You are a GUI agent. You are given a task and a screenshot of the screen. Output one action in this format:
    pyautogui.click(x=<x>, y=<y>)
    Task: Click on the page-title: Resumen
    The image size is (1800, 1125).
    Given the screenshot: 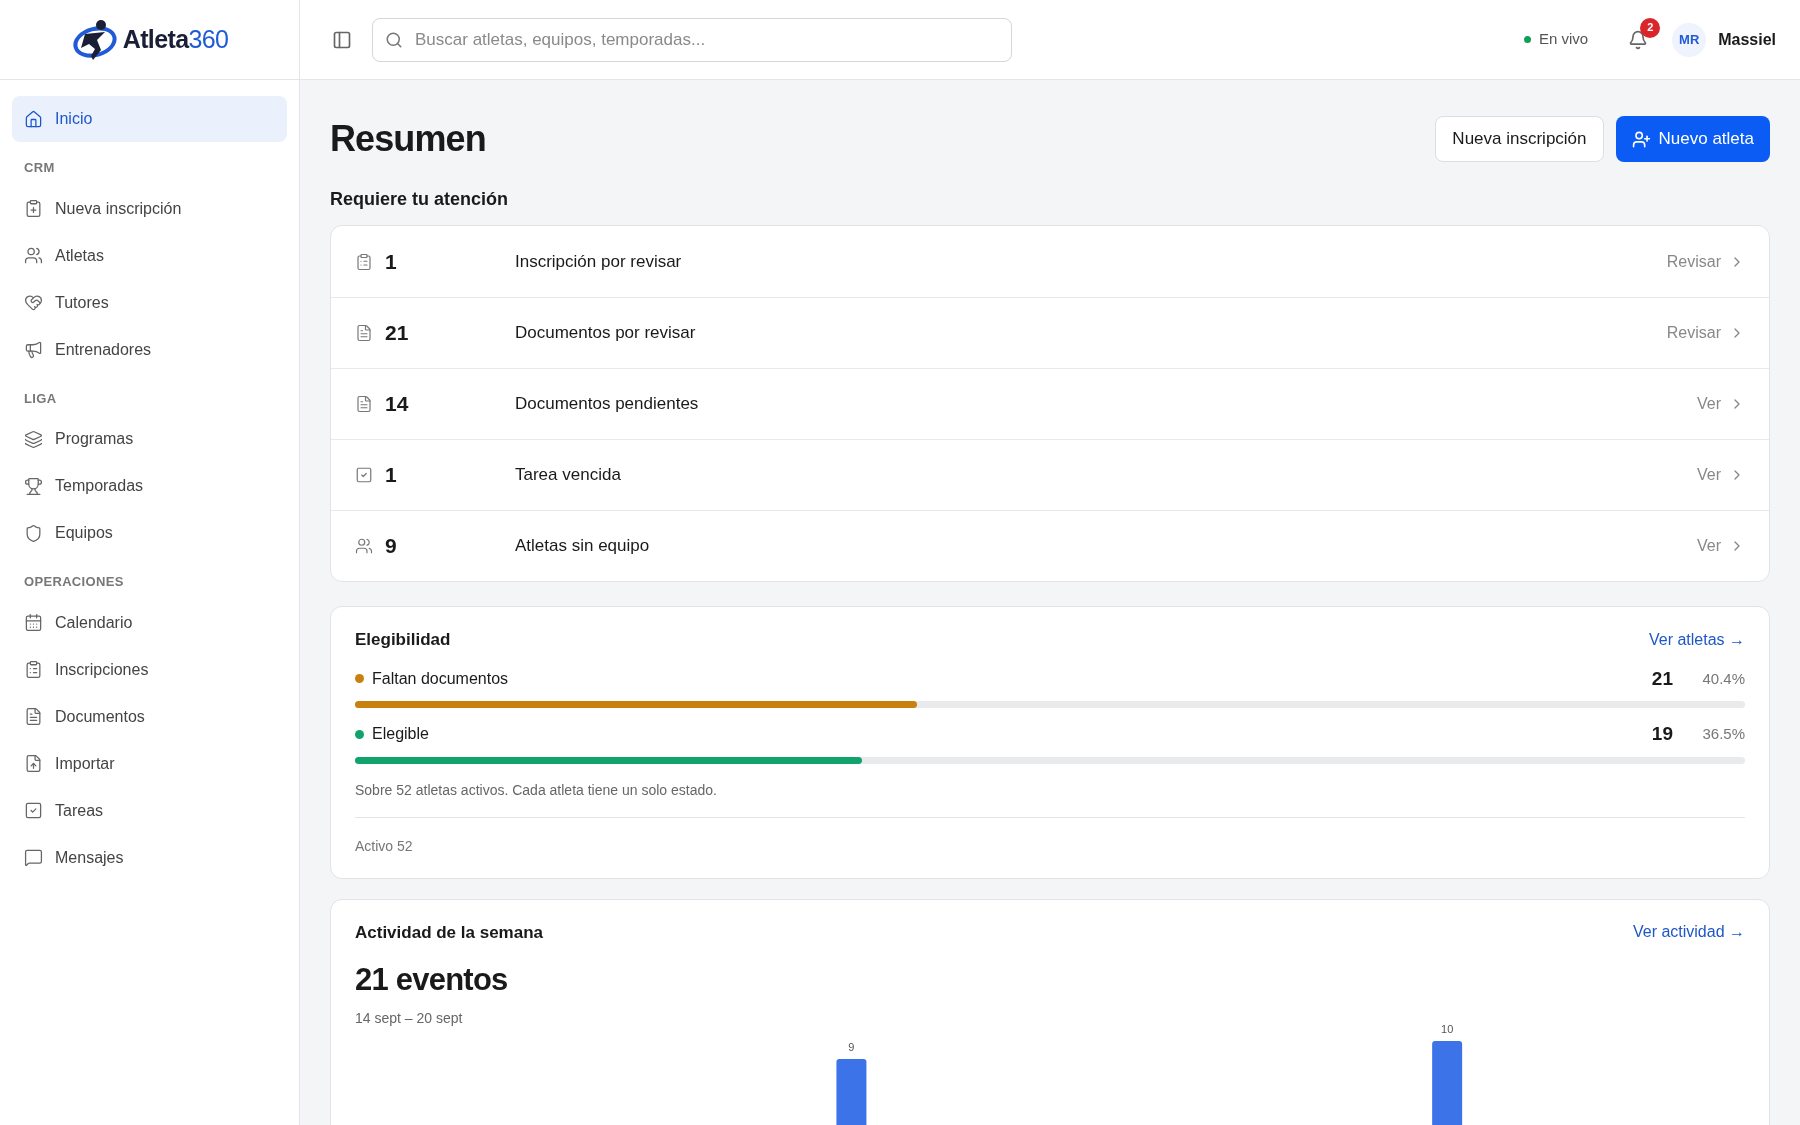 What is the action you would take?
    pyautogui.click(x=408, y=139)
    